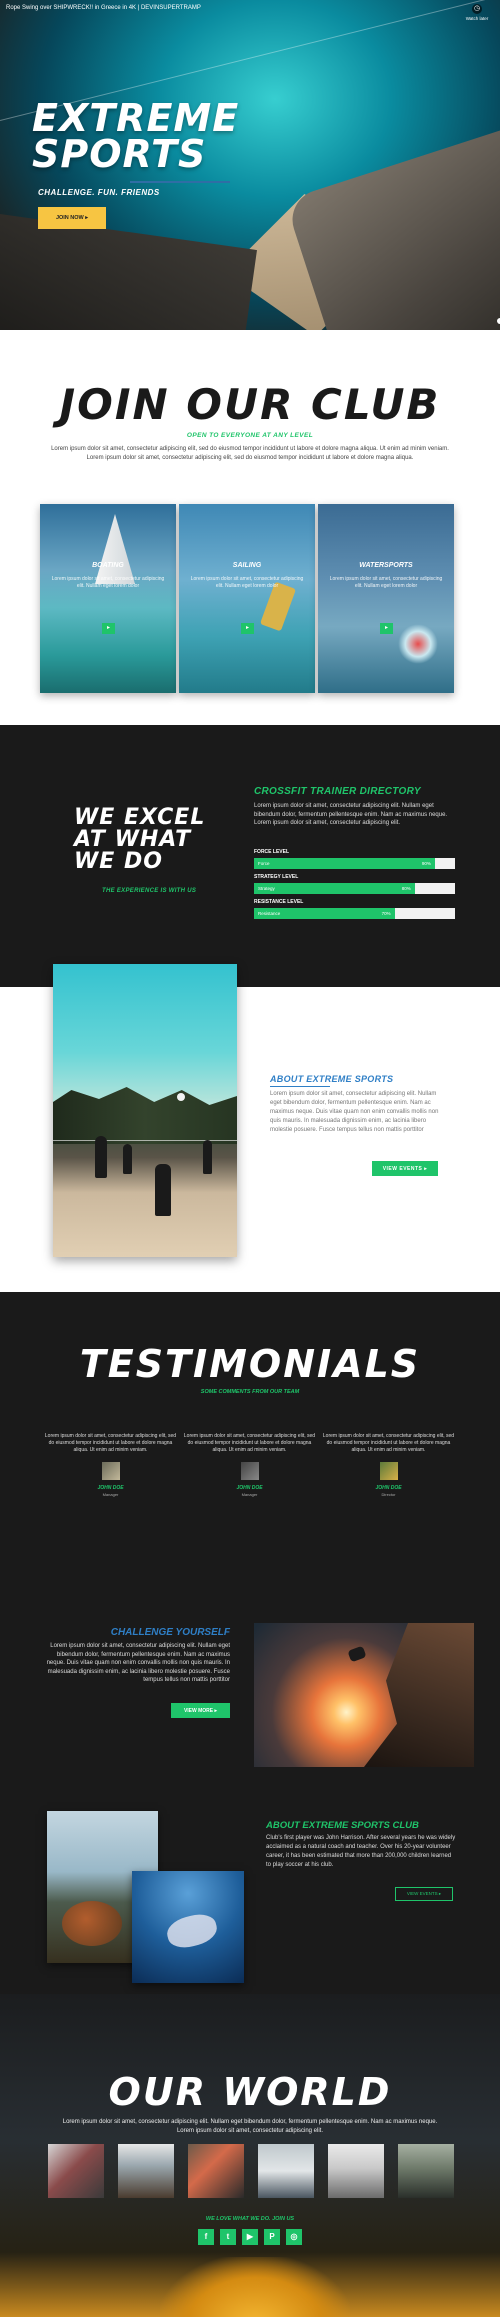 The height and width of the screenshot is (2317, 500). Describe the element at coordinates (276, 877) in the screenshot. I see `bar-label: STRATEGY LEVEL` at that location.